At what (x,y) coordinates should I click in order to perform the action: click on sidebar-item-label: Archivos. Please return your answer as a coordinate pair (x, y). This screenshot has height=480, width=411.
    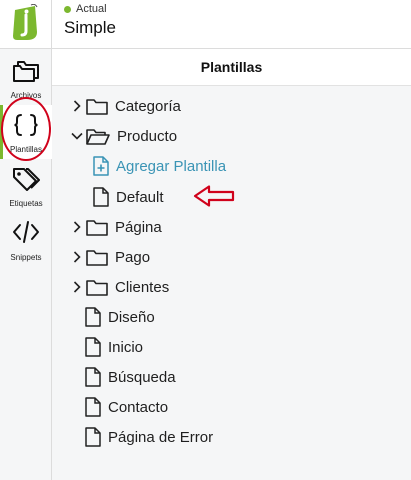
    Looking at the image, I should click on (26, 95).